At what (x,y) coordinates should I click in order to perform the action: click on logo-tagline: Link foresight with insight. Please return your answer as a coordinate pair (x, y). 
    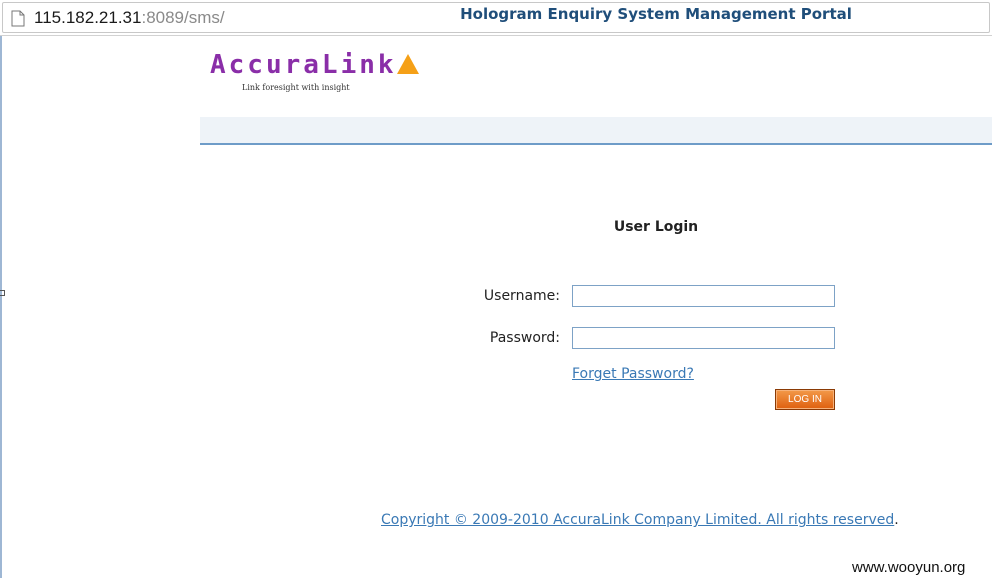
    Looking at the image, I should click on (296, 87).